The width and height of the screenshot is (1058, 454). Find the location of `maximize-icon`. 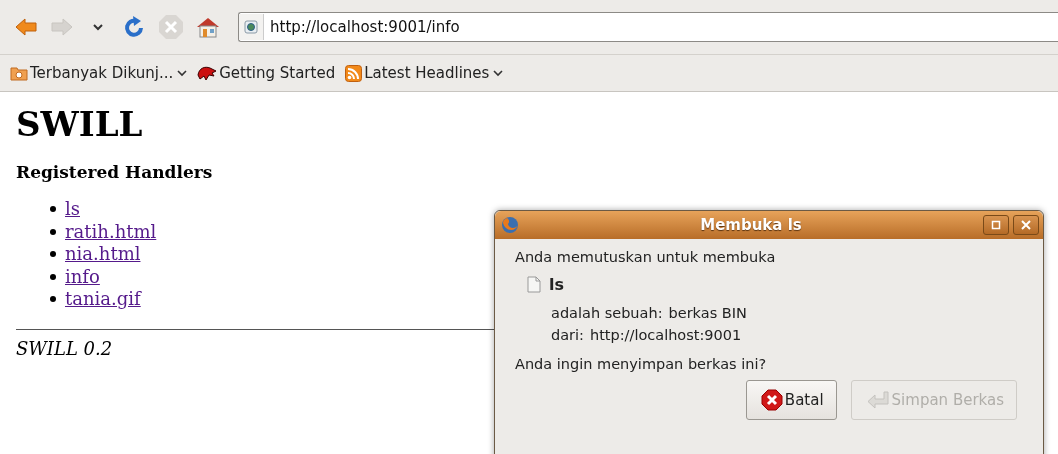

maximize-icon is located at coordinates (996, 225).